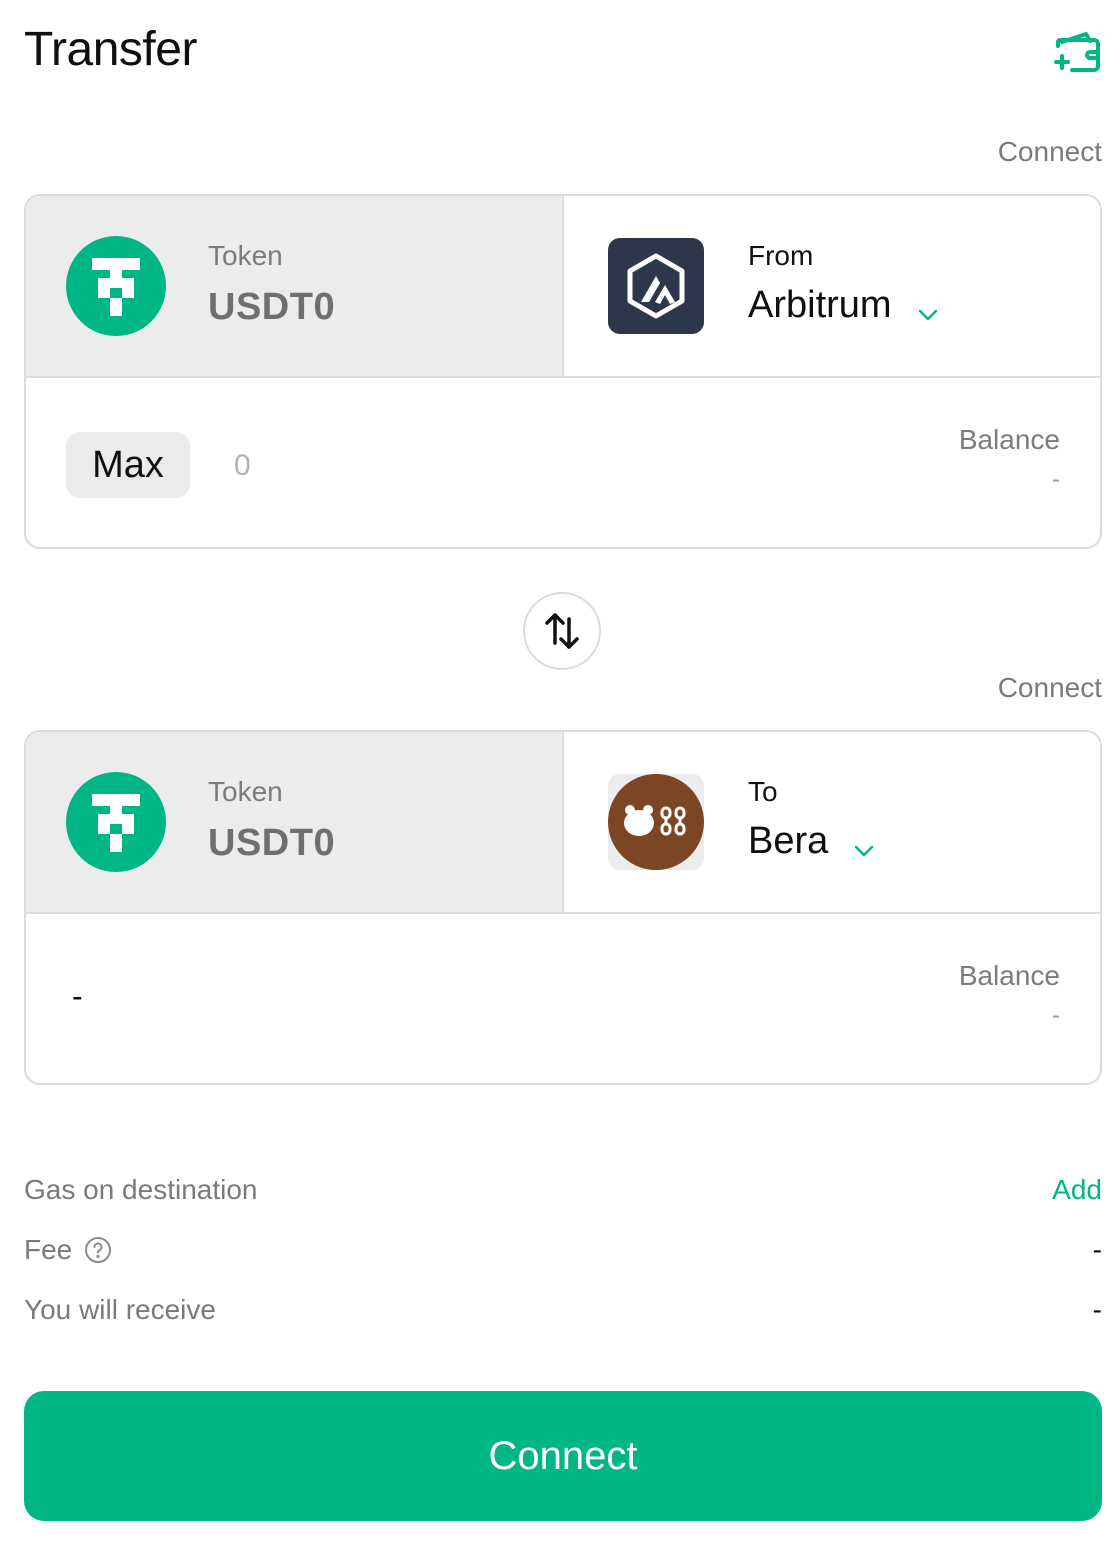 The width and height of the screenshot is (1120, 1559). I want to click on destination-balance-value: -, so click(1056, 1015).